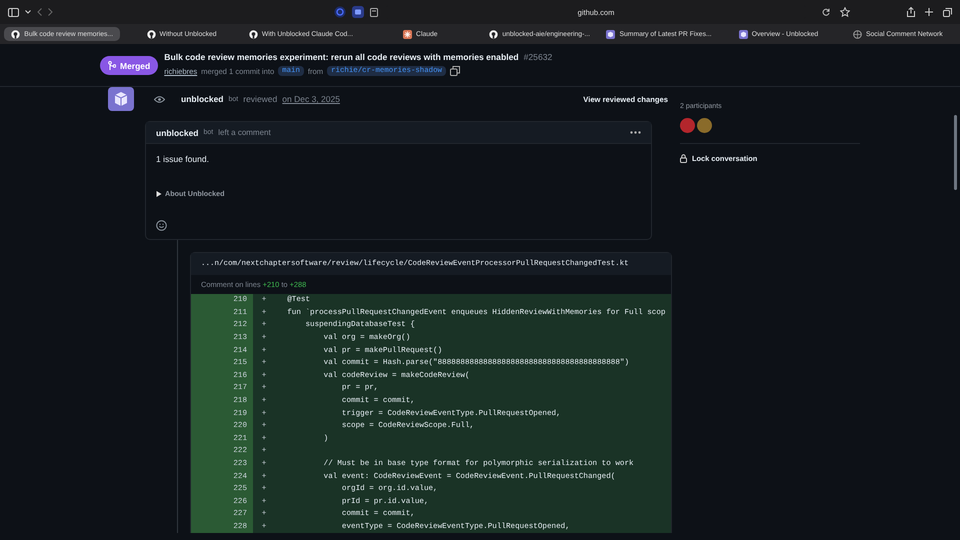  What do you see at coordinates (455, 71) in the screenshot?
I see `copy-icon` at bounding box center [455, 71].